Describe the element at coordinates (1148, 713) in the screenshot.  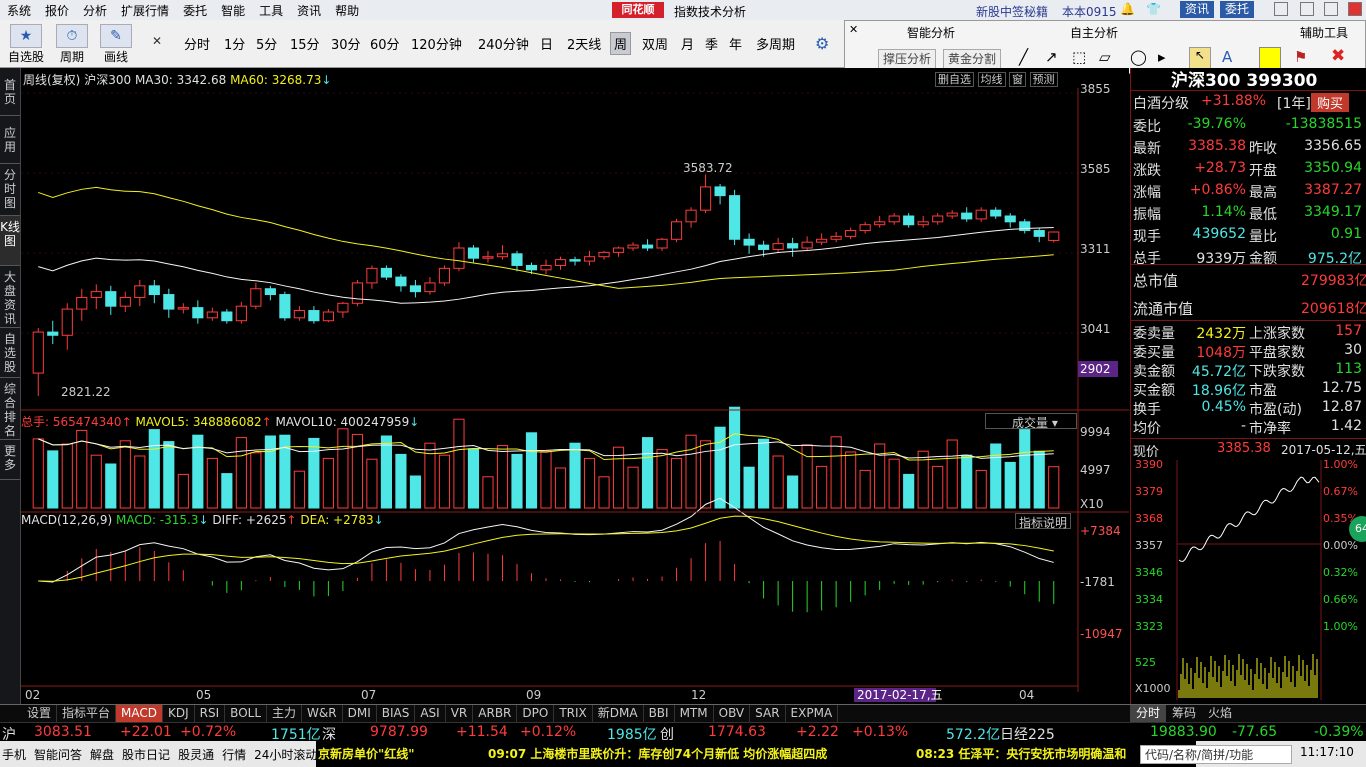
I see `tab-intraday: 分时` at that location.